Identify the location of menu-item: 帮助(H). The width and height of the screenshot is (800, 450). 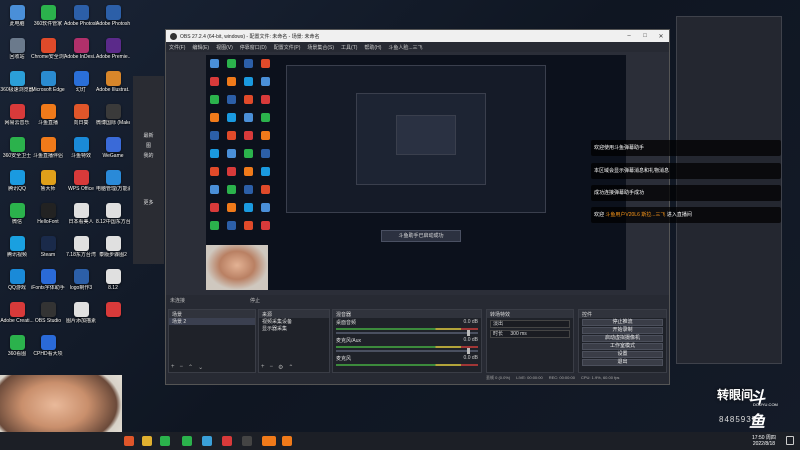
(372, 47).